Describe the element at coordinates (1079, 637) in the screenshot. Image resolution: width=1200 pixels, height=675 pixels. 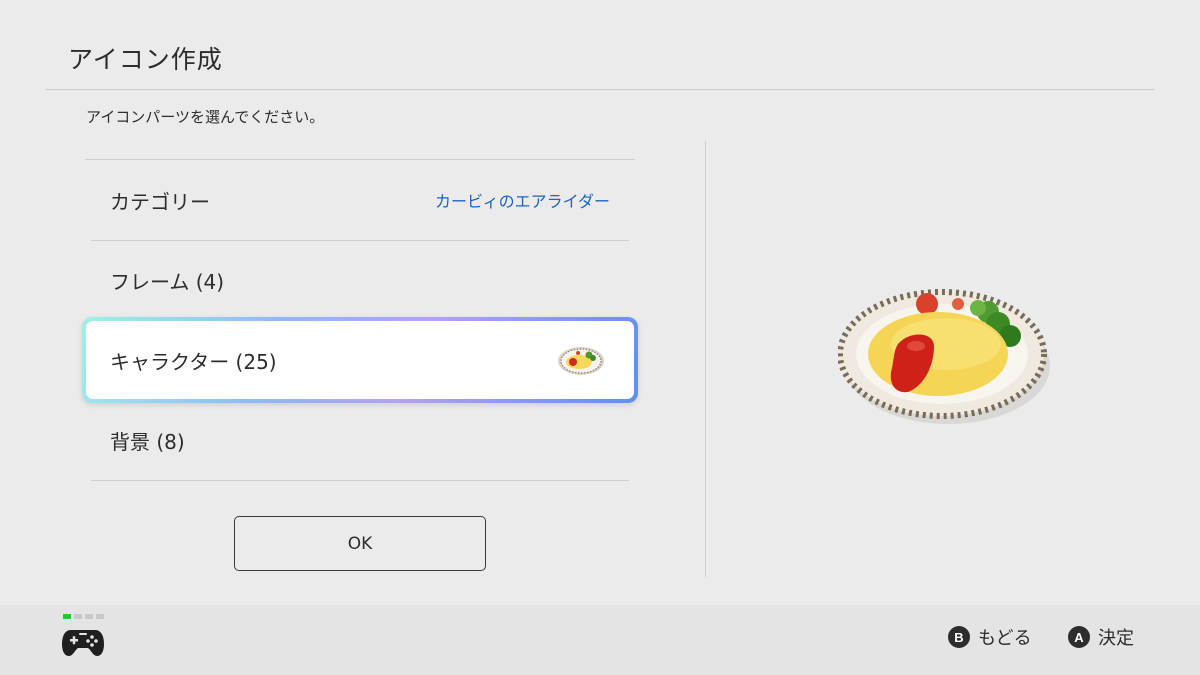
I see `a-button-icon: A` at that location.